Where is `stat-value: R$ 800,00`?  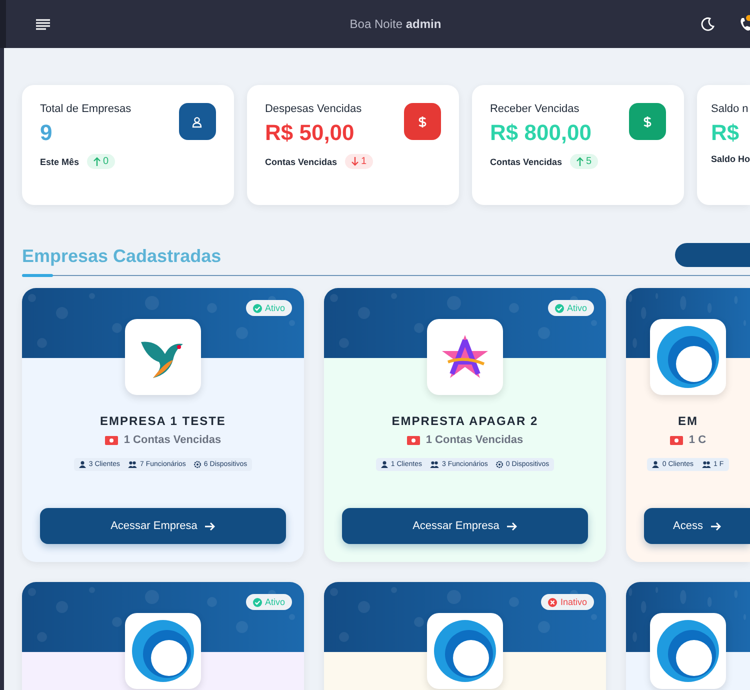
stat-value: R$ 800,00 is located at coordinates (541, 133).